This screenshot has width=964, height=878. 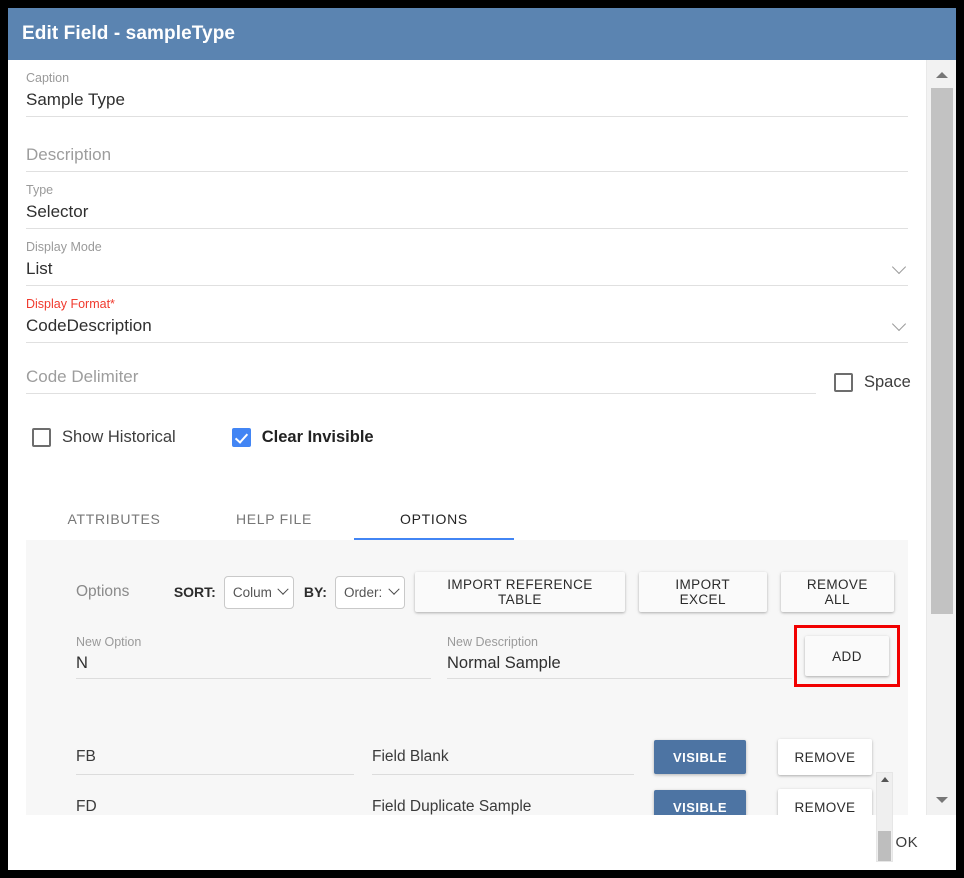 What do you see at coordinates (467, 200) in the screenshot?
I see `type-field: Type Selector` at bounding box center [467, 200].